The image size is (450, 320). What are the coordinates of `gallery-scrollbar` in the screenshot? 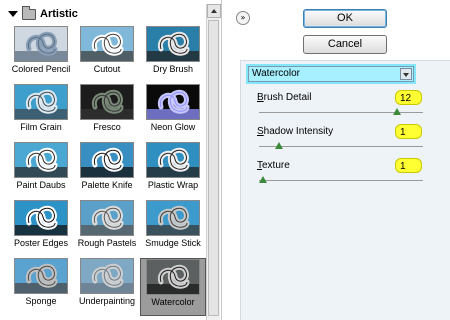 It's located at (213, 162).